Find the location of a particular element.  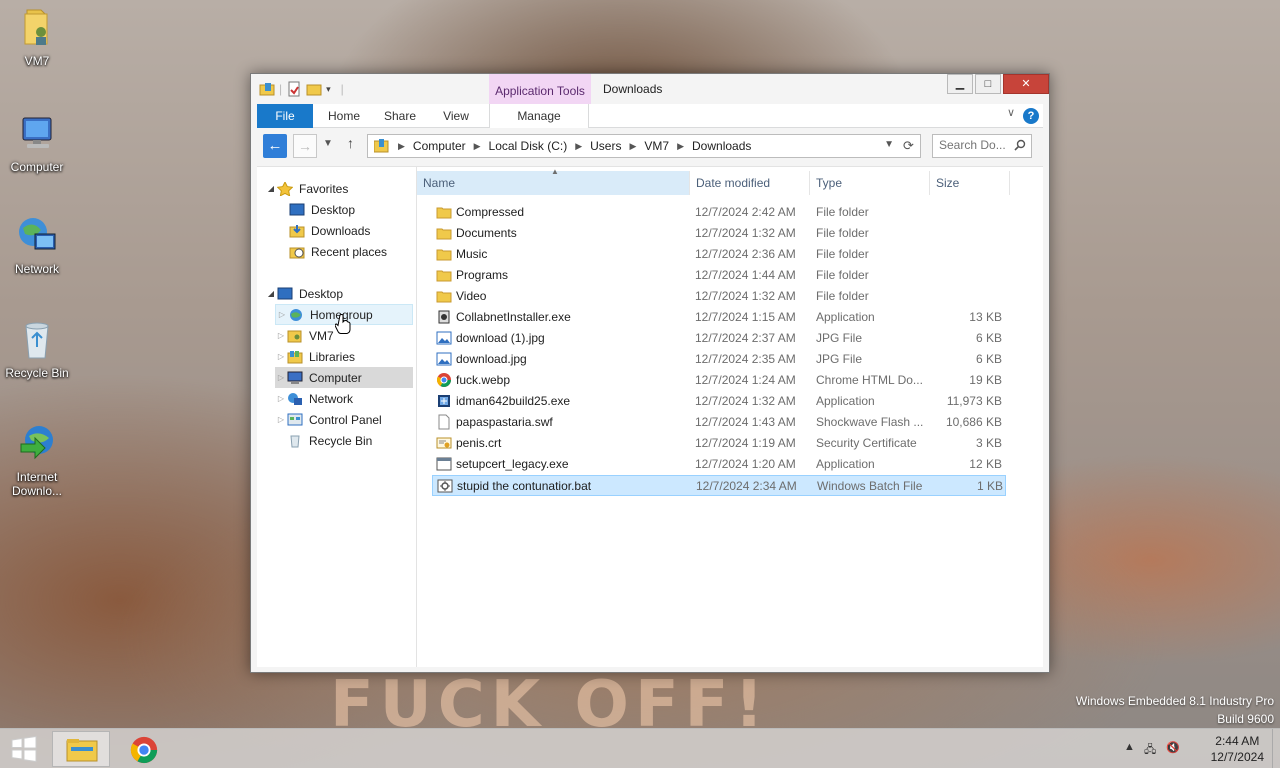

tab-home: Home is located at coordinates (344, 116).